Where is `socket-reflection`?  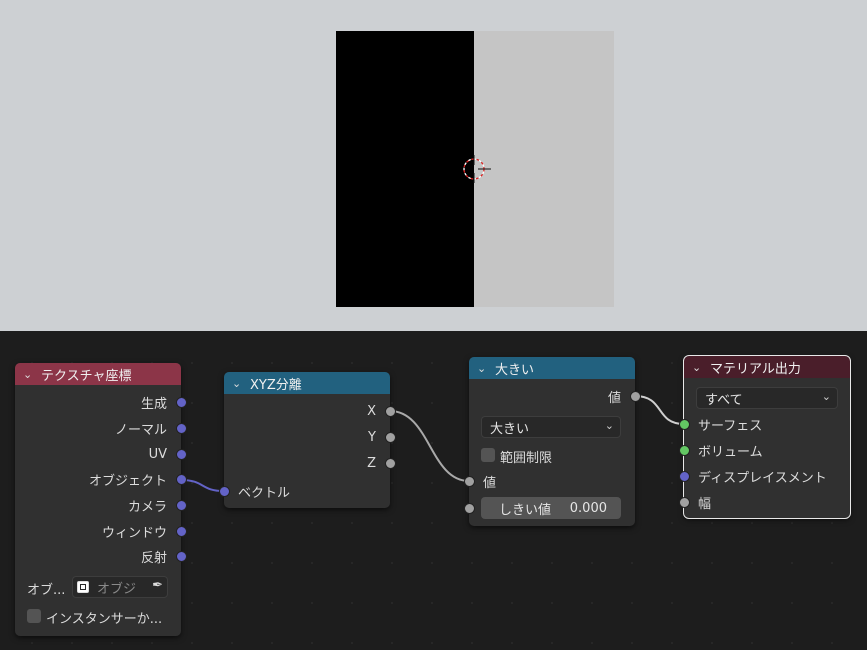
socket-reflection is located at coordinates (181, 556).